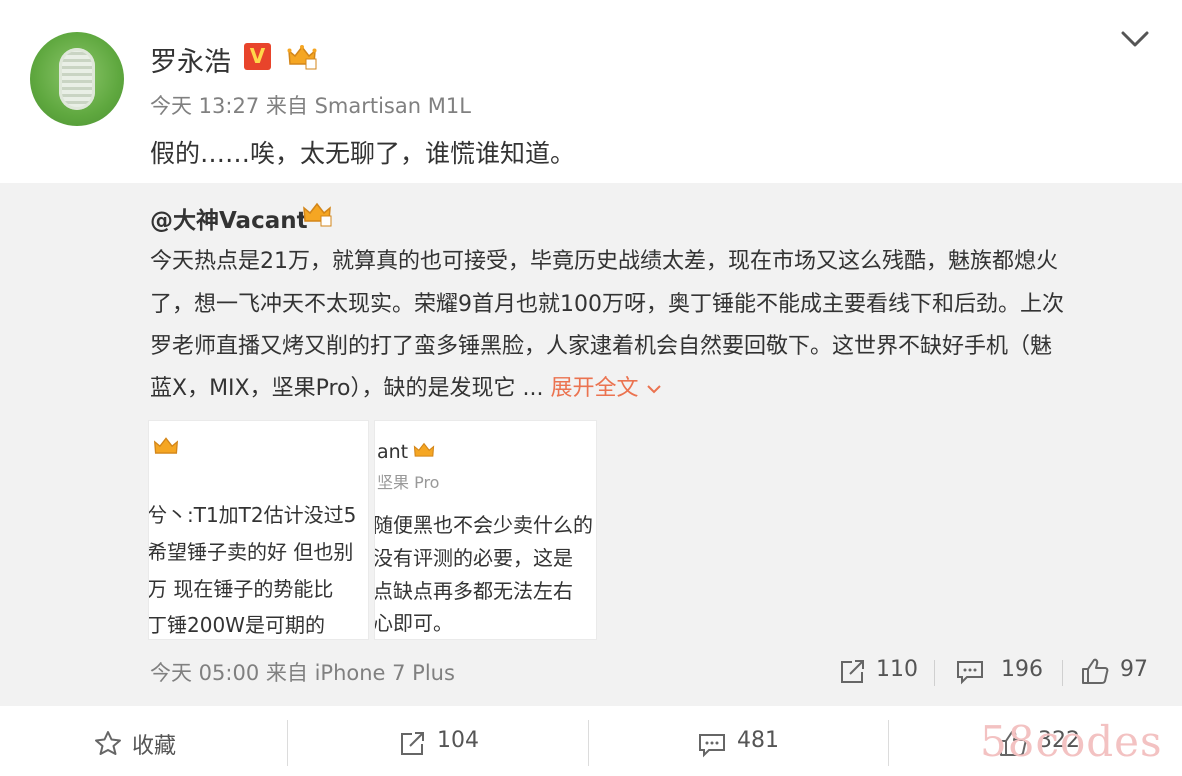 The height and width of the screenshot is (776, 1182). I want to click on thumb-text: 没有评测的必要，这是, so click(473, 558).